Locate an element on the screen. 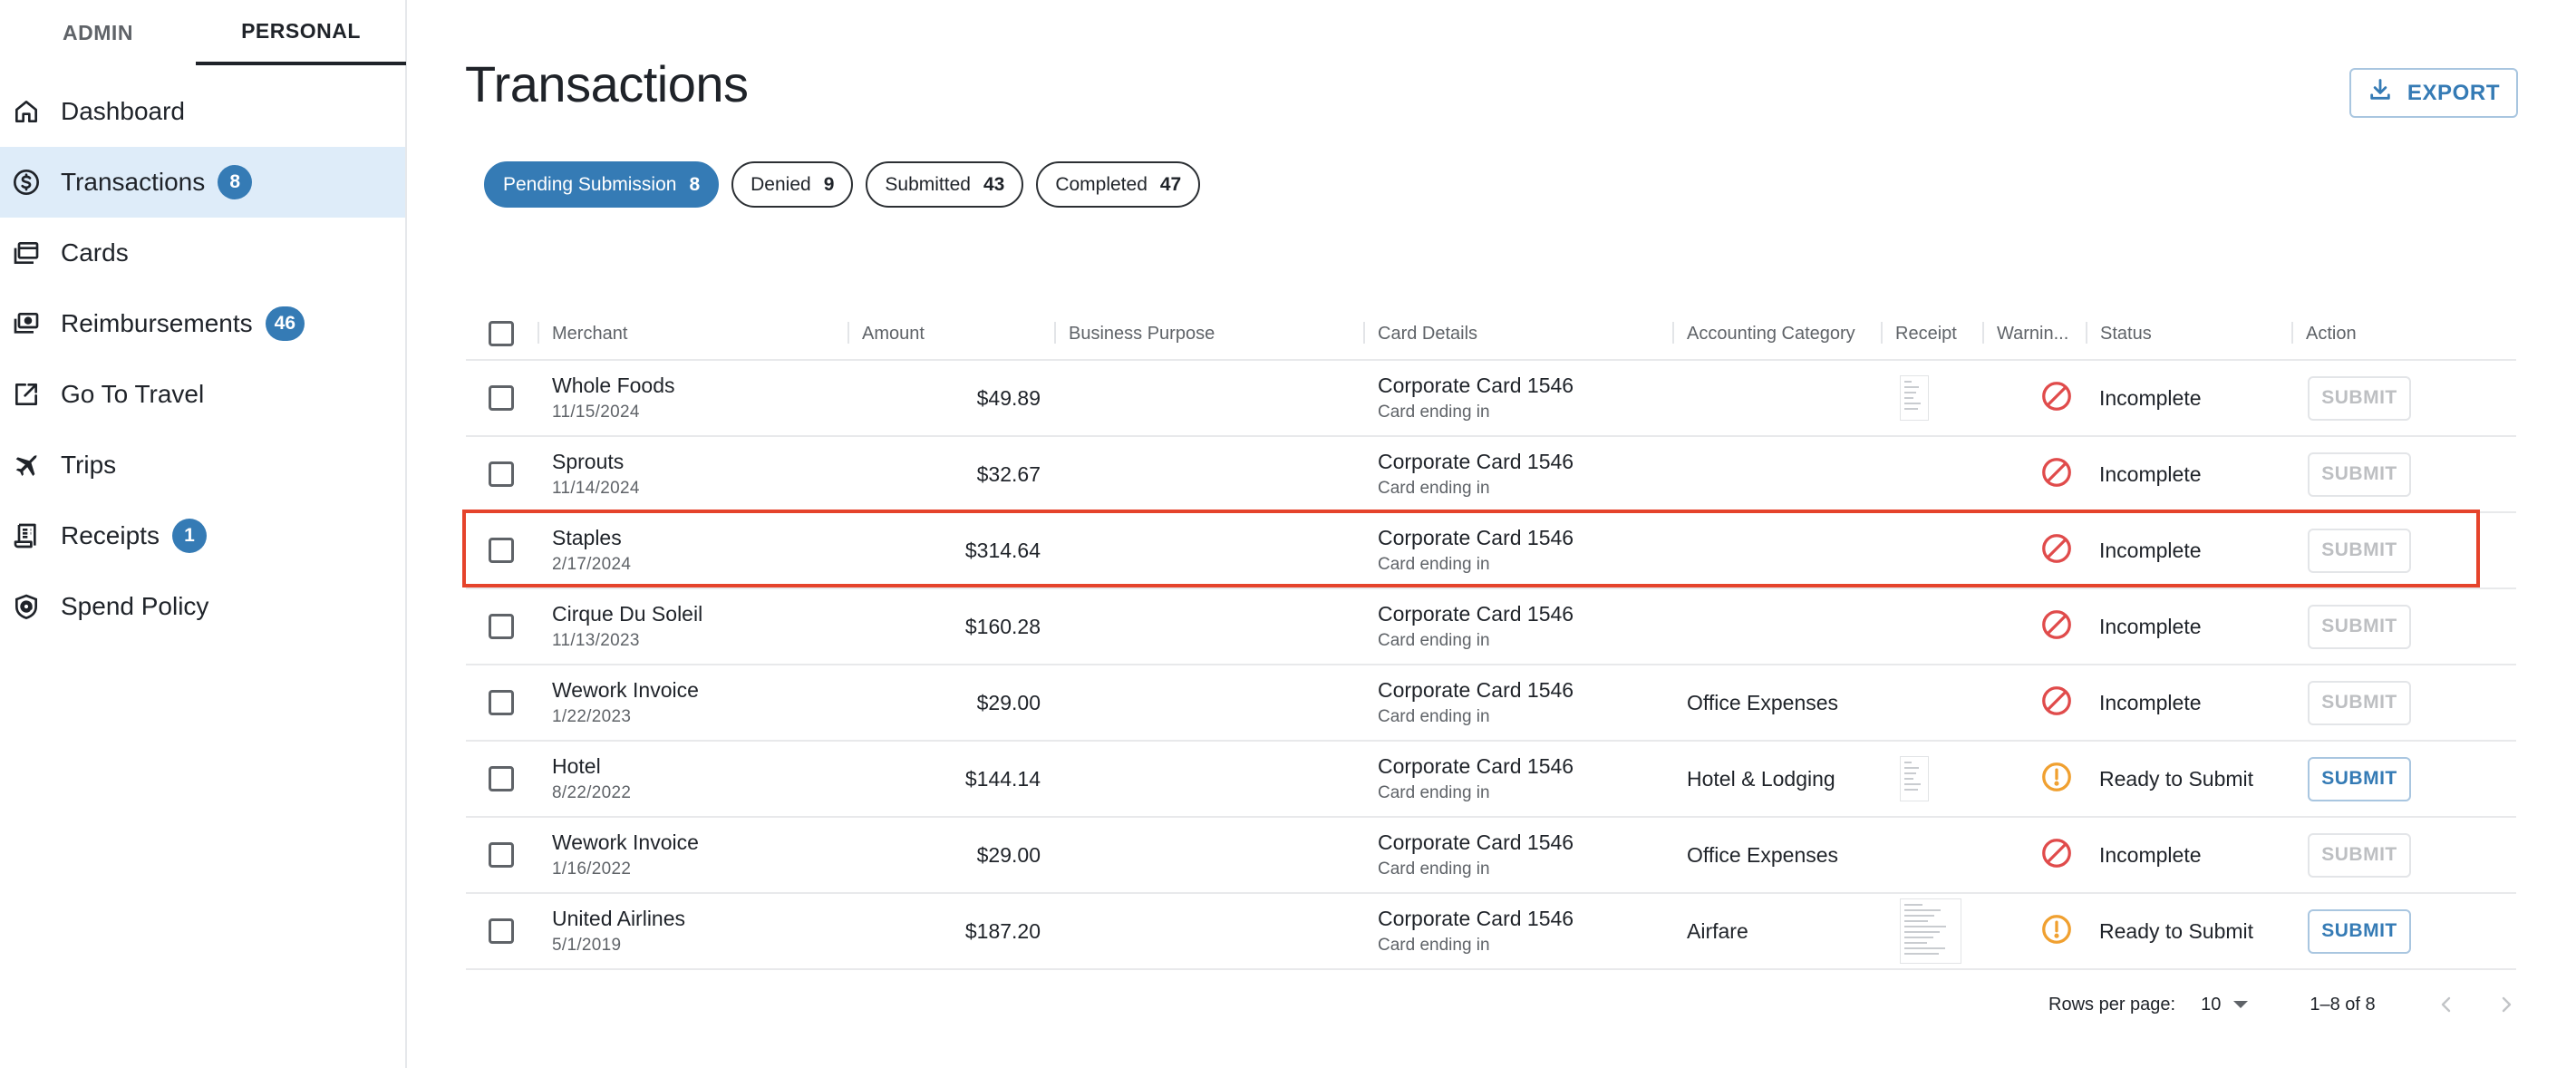 The image size is (2576, 1068). rows-per-page-select: 10 is located at coordinates (2225, 1005).